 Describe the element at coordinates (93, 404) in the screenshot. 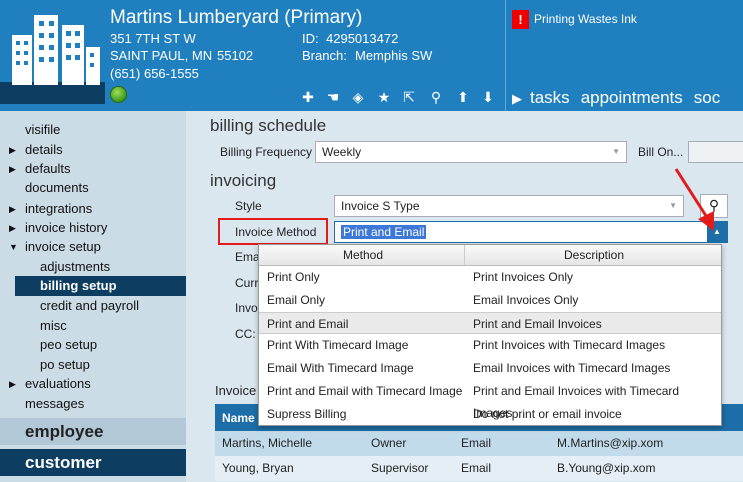

I see `sidebar-item-messages: messages` at that location.